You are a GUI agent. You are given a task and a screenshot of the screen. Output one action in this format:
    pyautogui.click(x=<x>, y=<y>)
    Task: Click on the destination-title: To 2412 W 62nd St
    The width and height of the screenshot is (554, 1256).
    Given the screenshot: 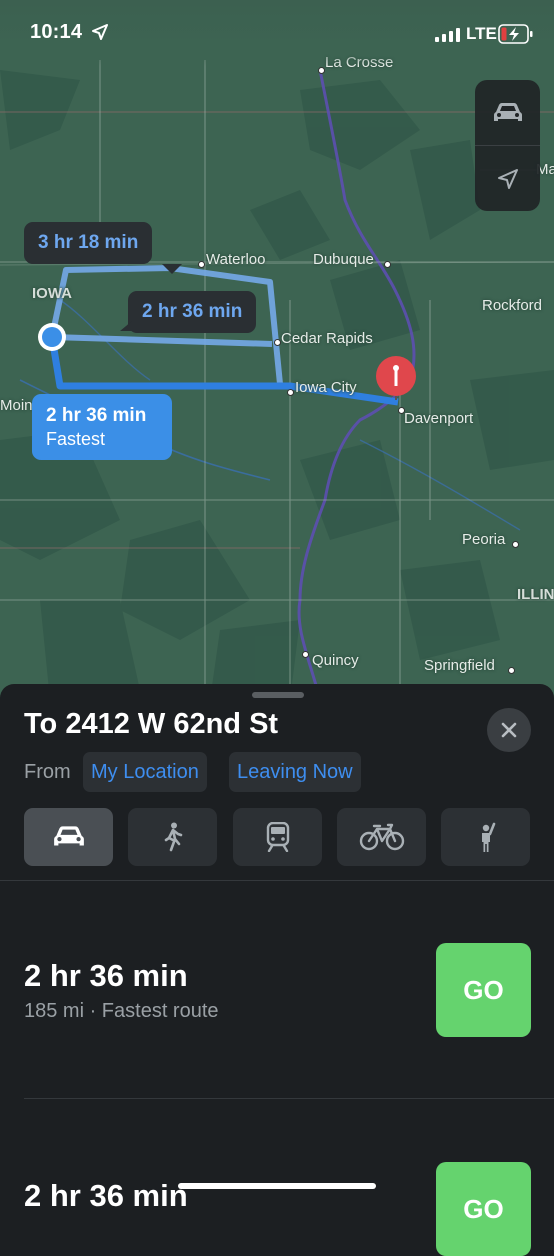 What is the action you would take?
    pyautogui.click(x=151, y=724)
    